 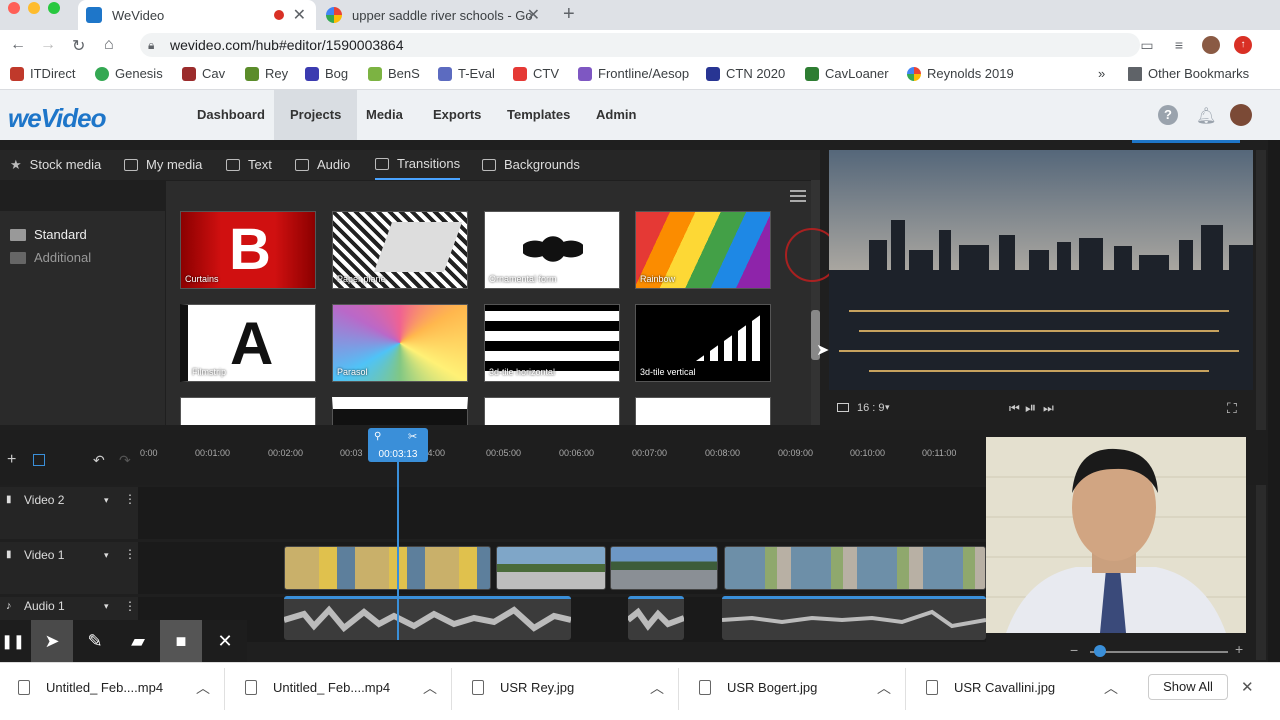 What do you see at coordinates (163, 165) in the screenshot?
I see `tab-my-media: My media` at bounding box center [163, 165].